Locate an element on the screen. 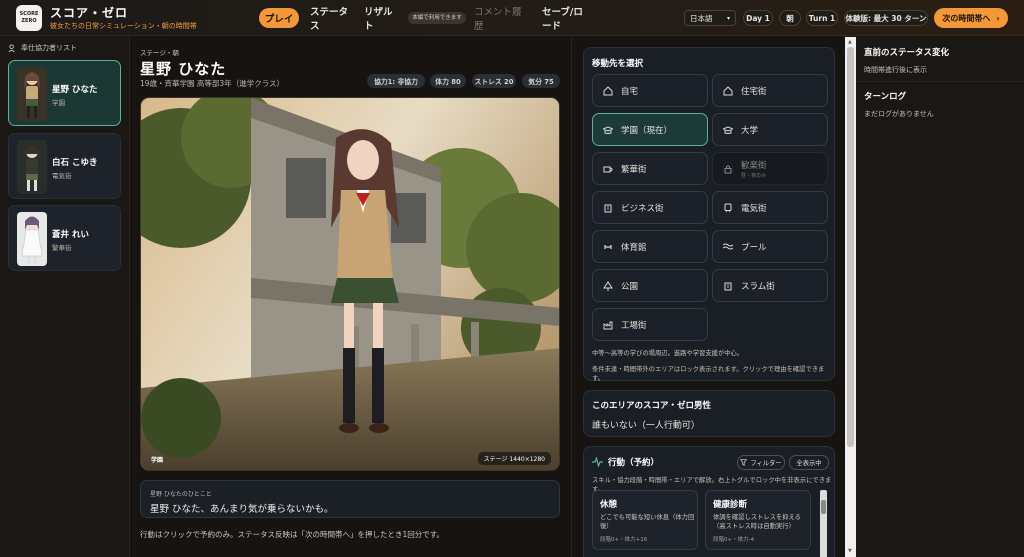 The width and height of the screenshot is (1024, 557). coffee-icon is located at coordinates (608, 169).